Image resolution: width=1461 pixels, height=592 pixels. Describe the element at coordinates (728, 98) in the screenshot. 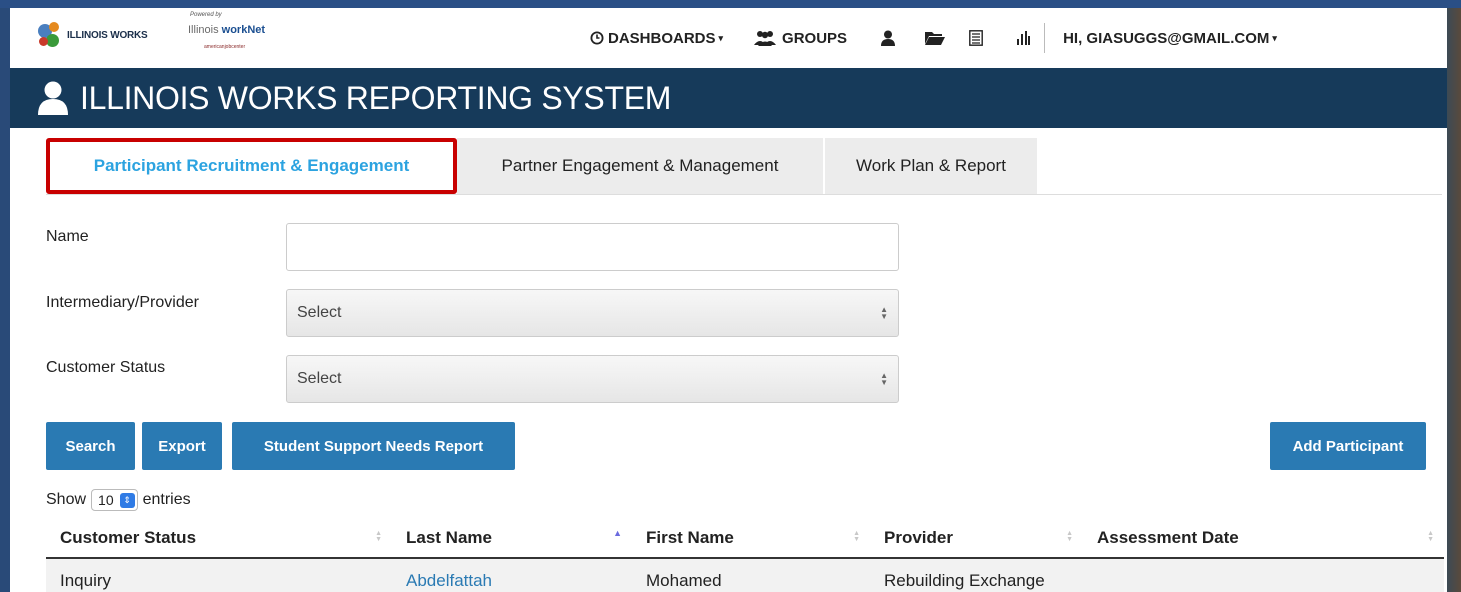

I see `page-banner: ILLINOIS WORKS REPORTING SYSTEM` at that location.